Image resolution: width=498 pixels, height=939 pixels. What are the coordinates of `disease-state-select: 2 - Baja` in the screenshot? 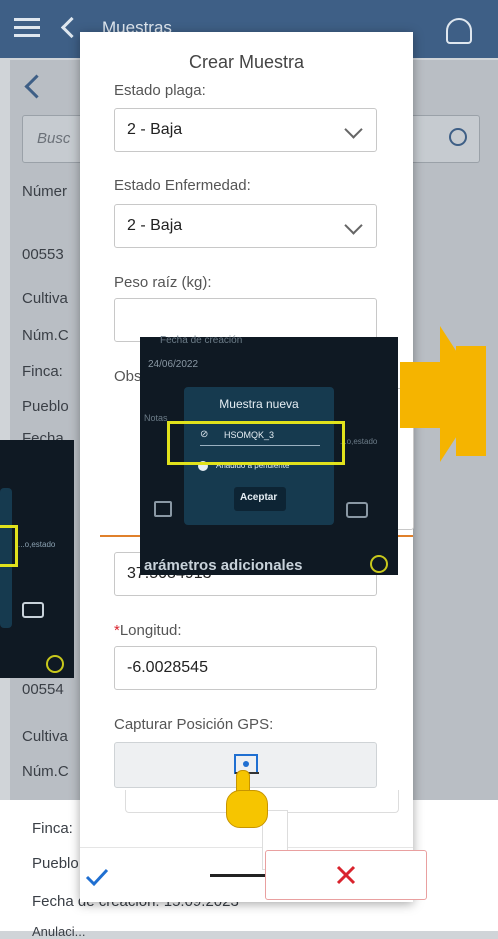 It's located at (245, 226).